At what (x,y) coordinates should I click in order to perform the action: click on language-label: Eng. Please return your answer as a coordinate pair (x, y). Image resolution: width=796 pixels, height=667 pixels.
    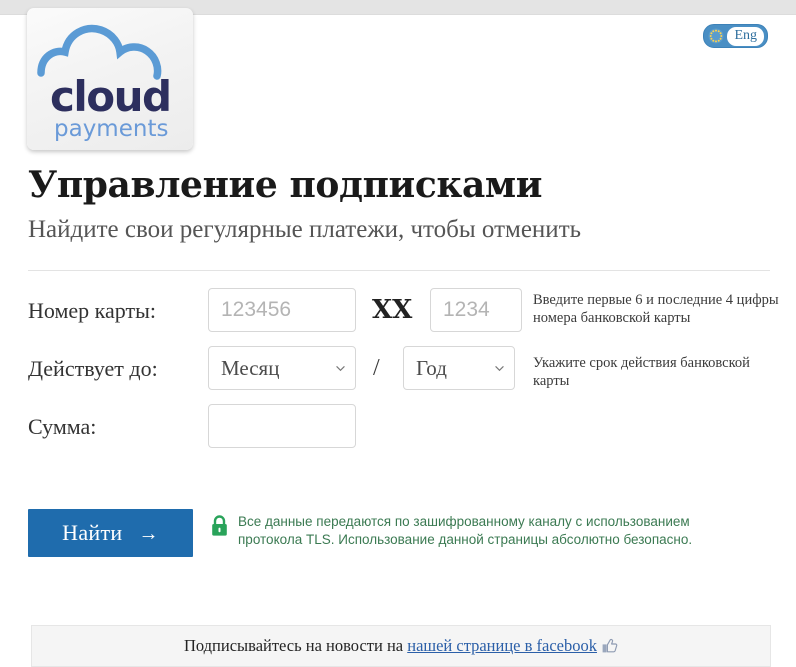
    Looking at the image, I should click on (745, 36).